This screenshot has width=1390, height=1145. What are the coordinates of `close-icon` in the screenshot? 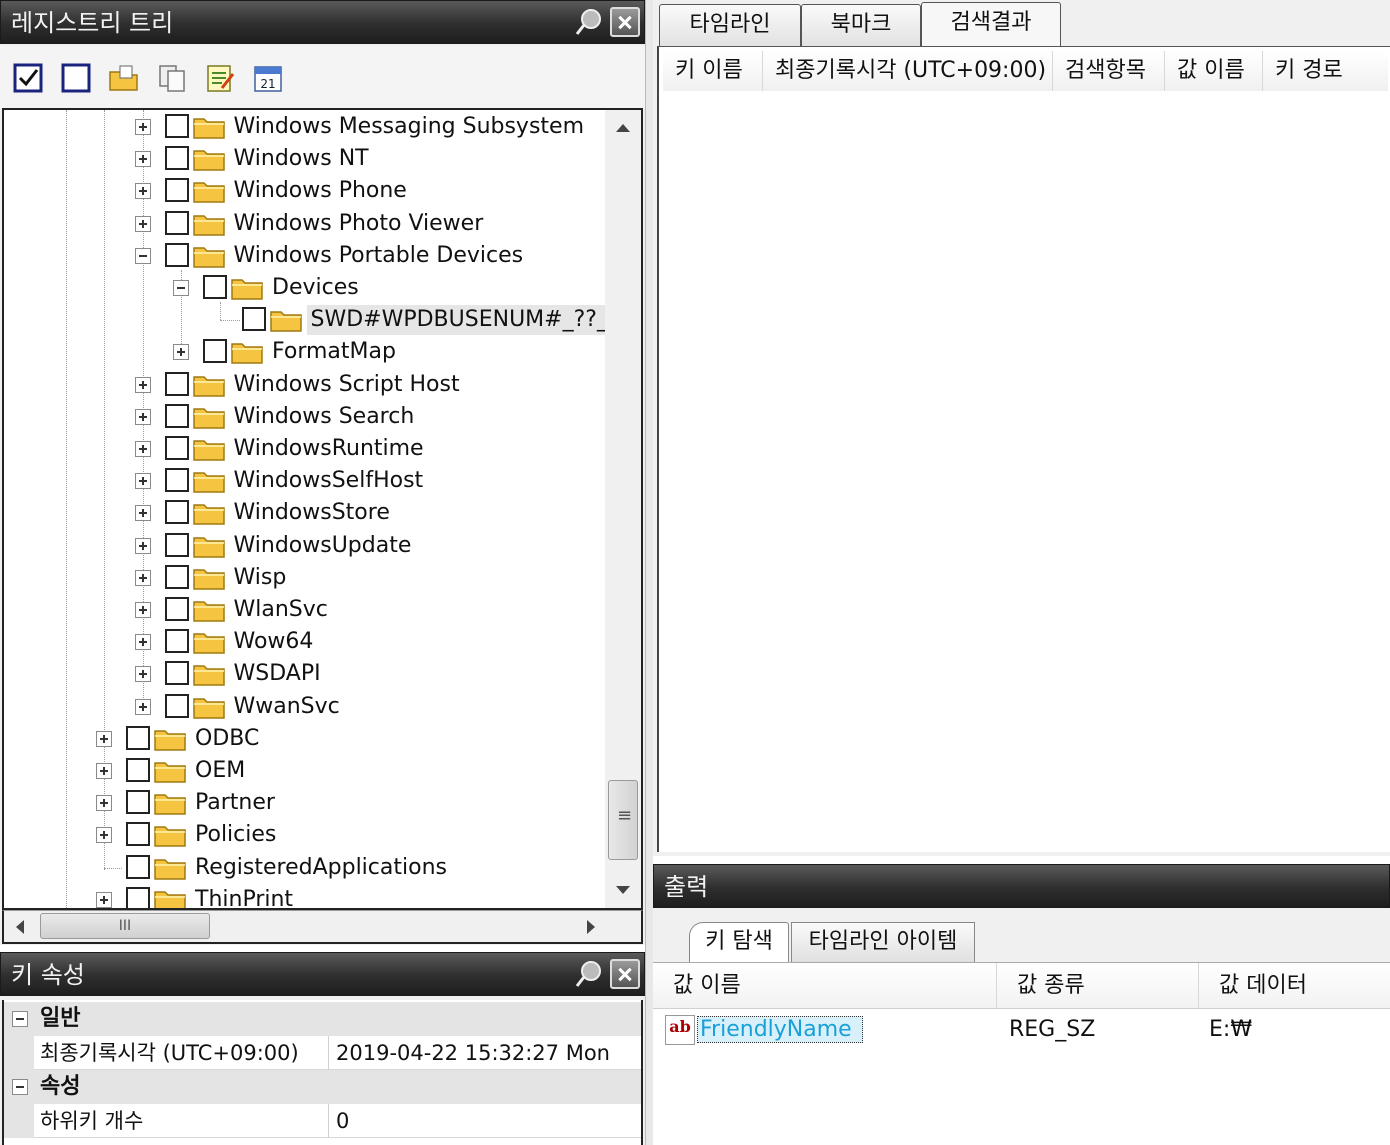 It's located at (625, 974).